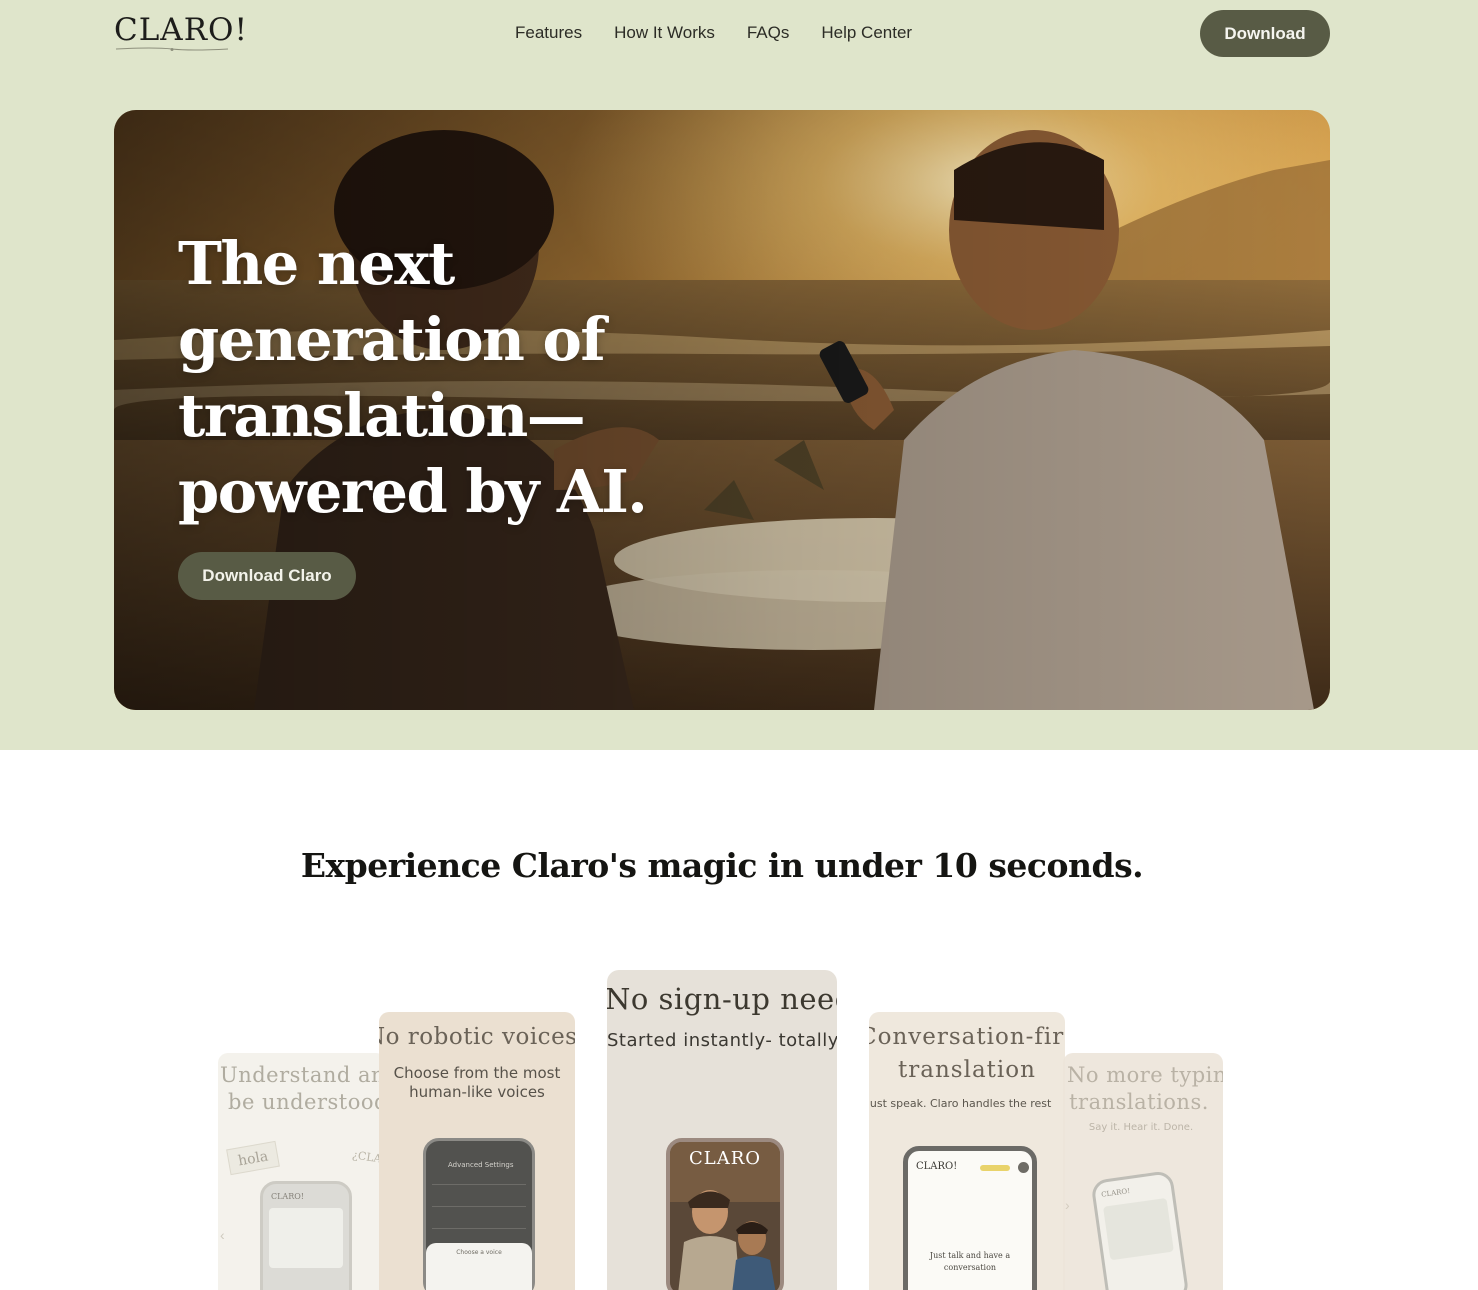  What do you see at coordinates (722, 1040) in the screenshot?
I see `card-subtitle: Started instantly- totally` at bounding box center [722, 1040].